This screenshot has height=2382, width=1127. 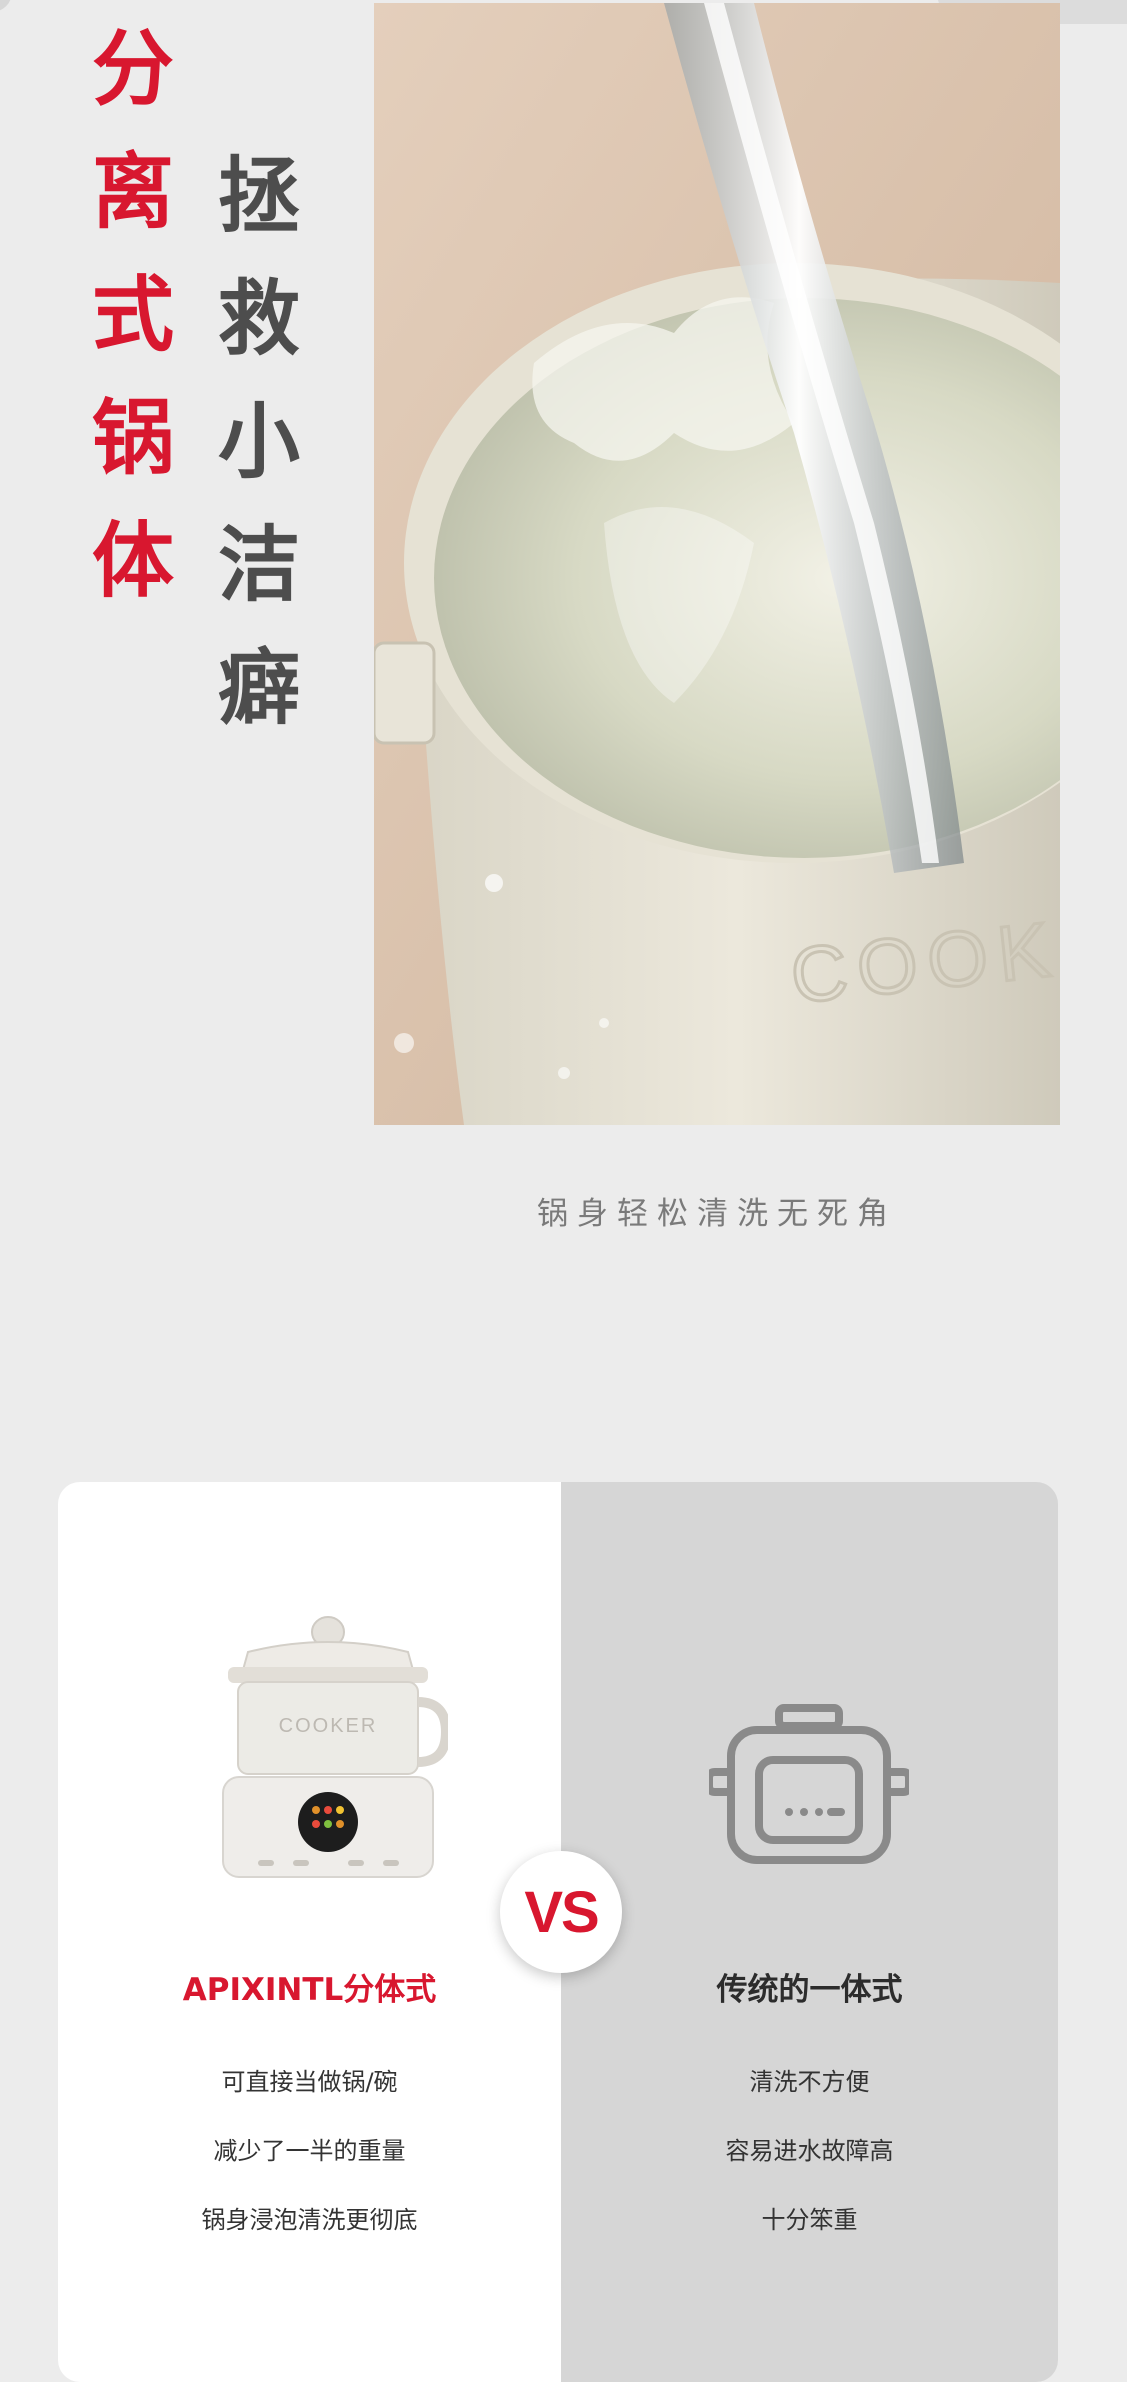 I want to click on cooker-brand-label: COOKER, so click(x=328, y=1726).